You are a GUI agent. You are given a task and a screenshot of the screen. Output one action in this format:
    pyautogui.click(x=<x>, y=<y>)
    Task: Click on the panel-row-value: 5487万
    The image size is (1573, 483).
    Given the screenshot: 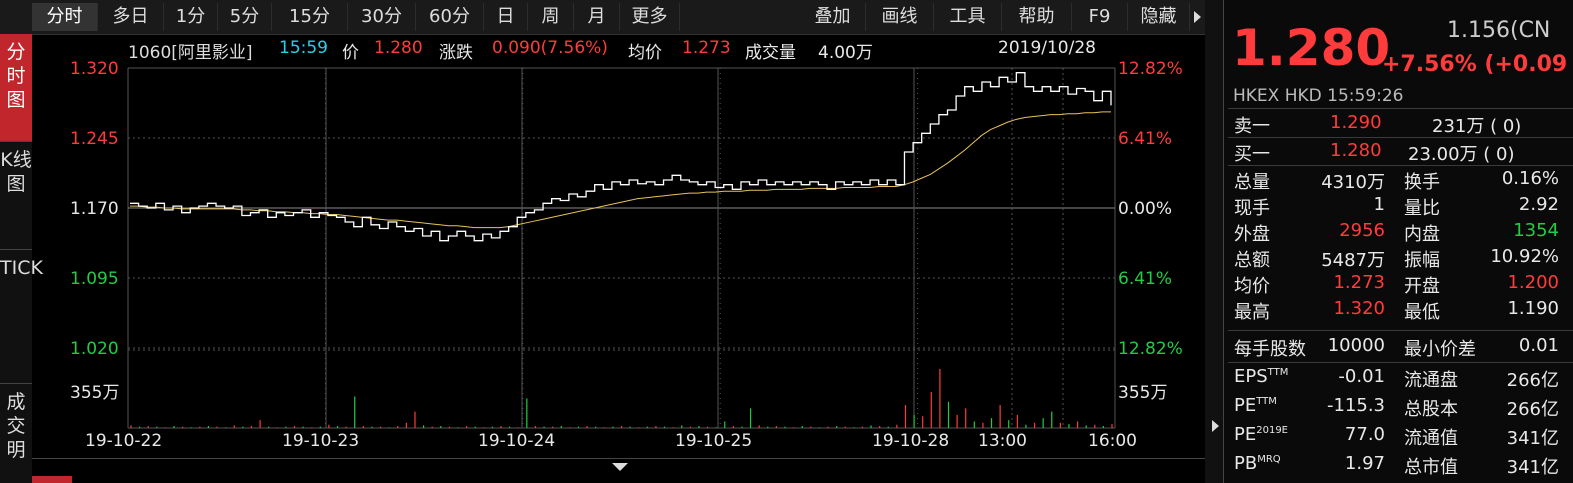 What is the action you would take?
    pyautogui.click(x=1353, y=260)
    